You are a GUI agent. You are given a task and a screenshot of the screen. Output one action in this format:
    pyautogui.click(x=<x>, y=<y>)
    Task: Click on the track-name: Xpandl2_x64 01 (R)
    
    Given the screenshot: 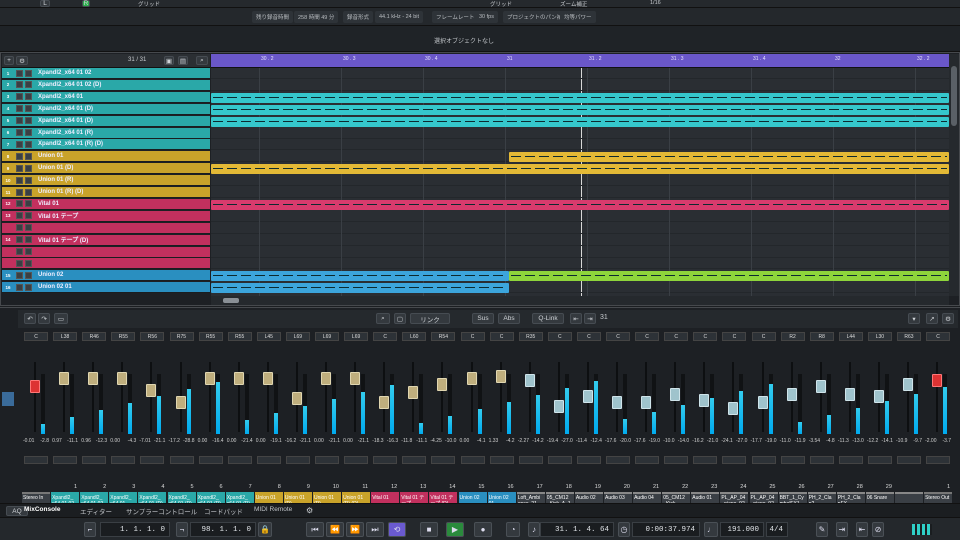 What is the action you would take?
    pyautogui.click(x=65, y=133)
    